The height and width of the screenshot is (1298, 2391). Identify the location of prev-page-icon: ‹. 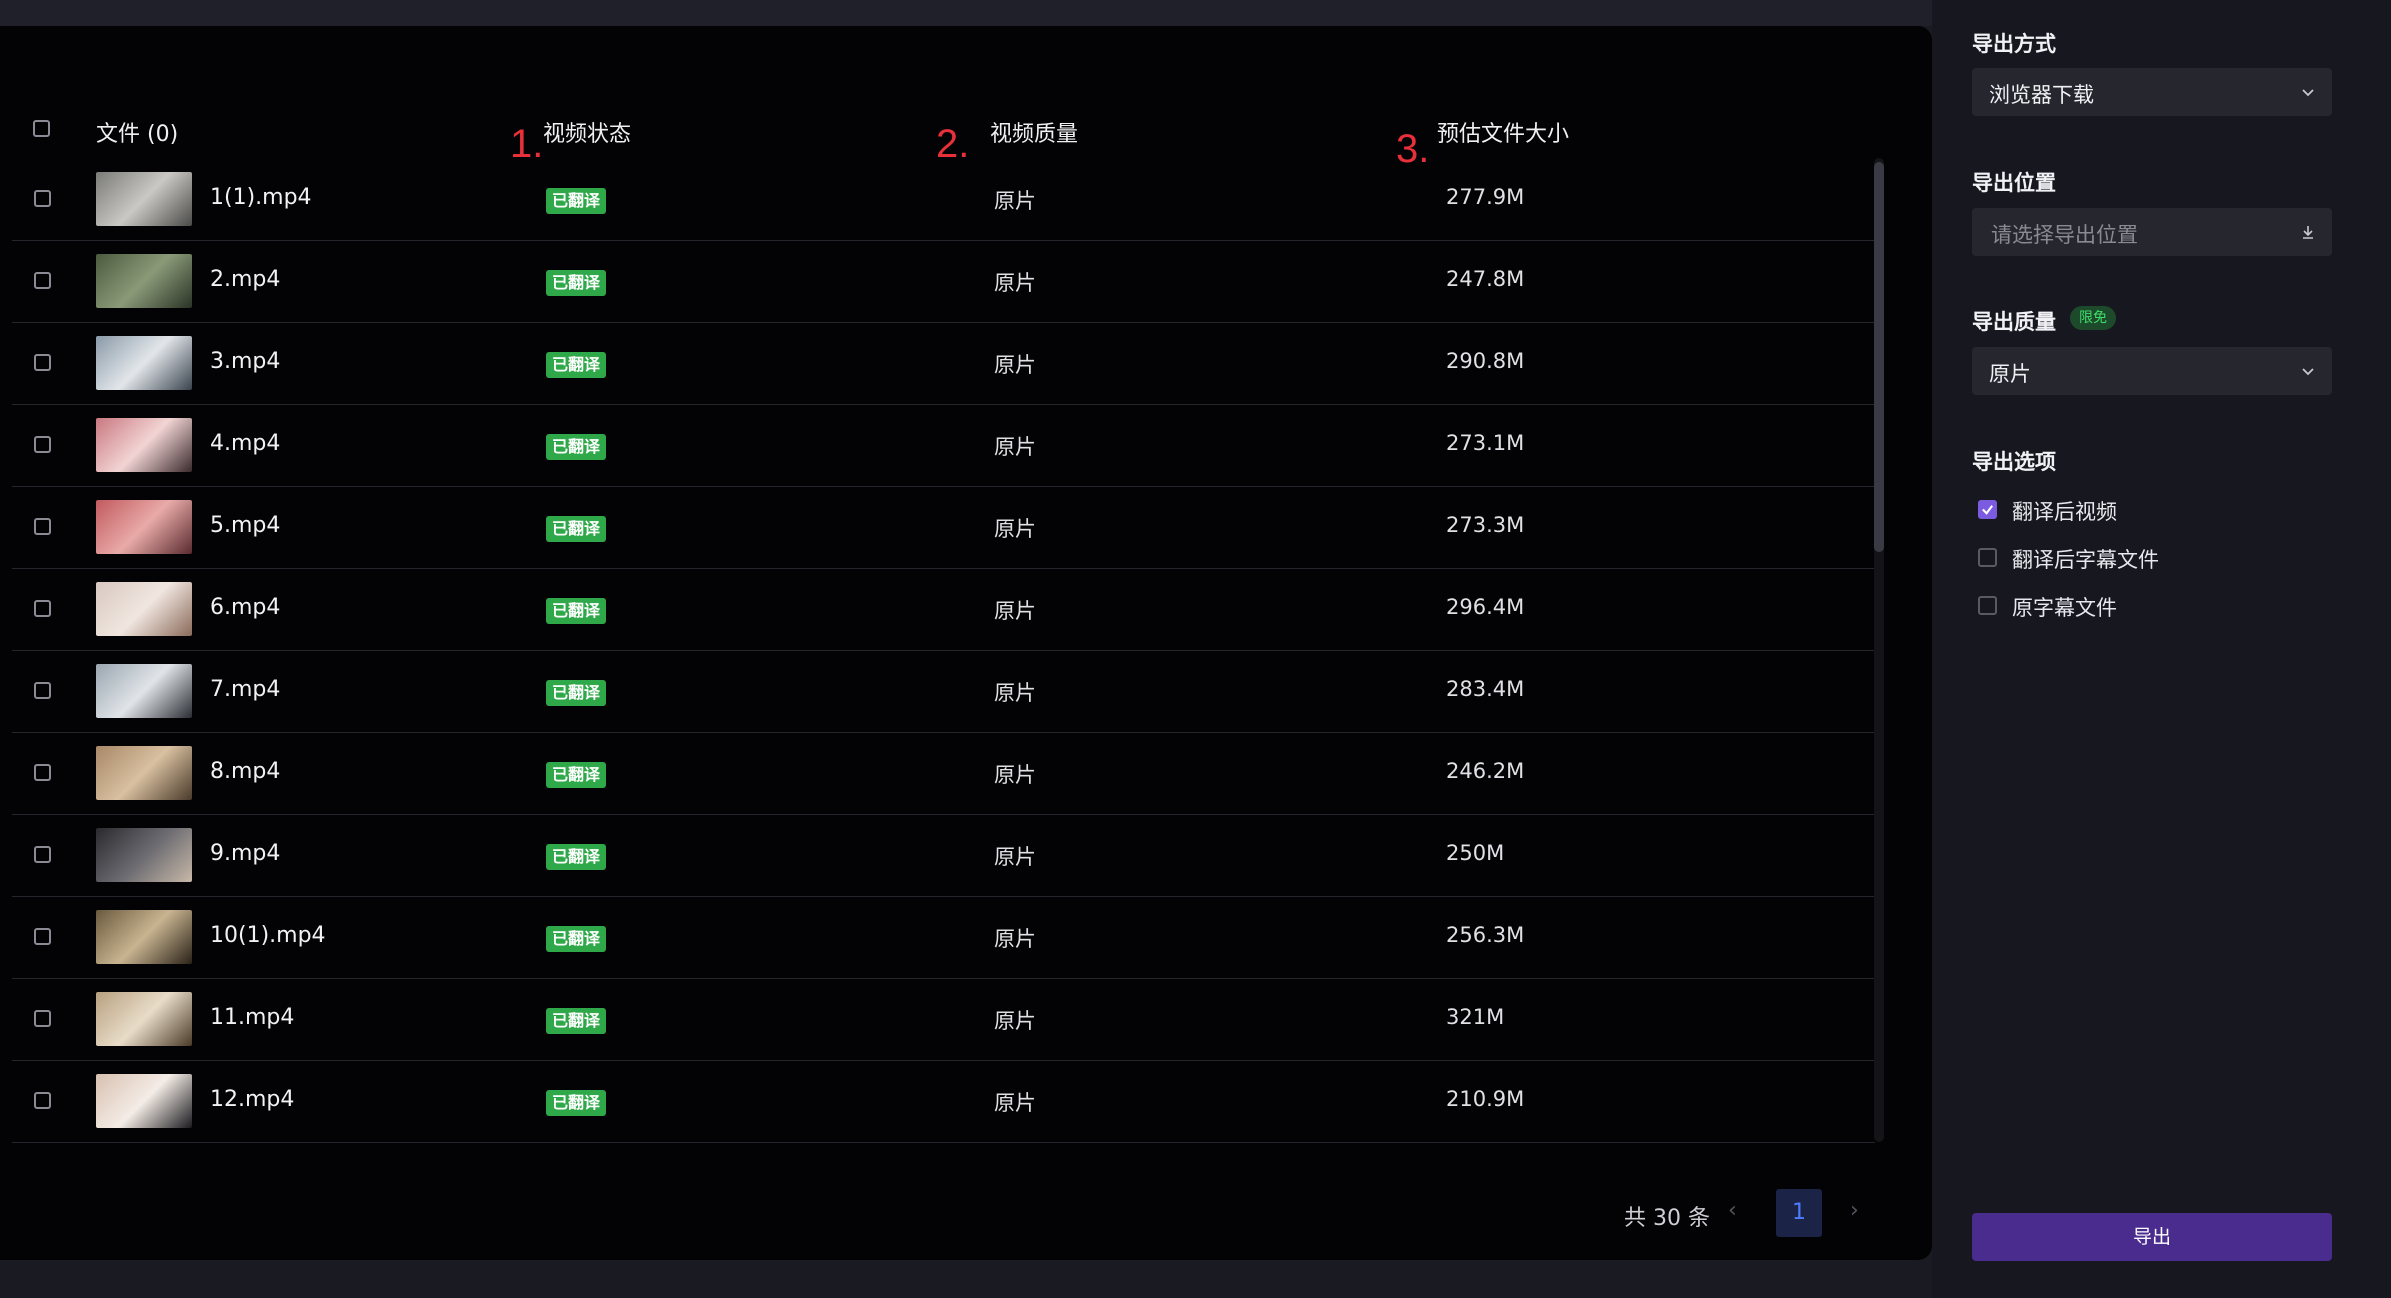
(1732, 1210).